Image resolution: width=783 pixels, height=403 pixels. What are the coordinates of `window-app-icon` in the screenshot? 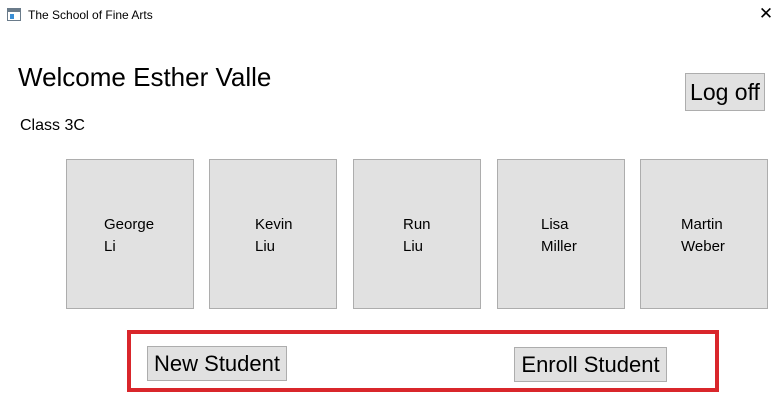 It's located at (14, 14).